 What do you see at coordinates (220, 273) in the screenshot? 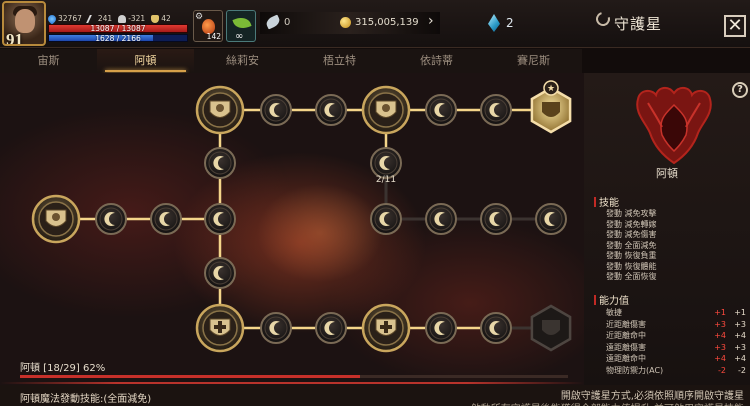
I see `star-node-b3` at bounding box center [220, 273].